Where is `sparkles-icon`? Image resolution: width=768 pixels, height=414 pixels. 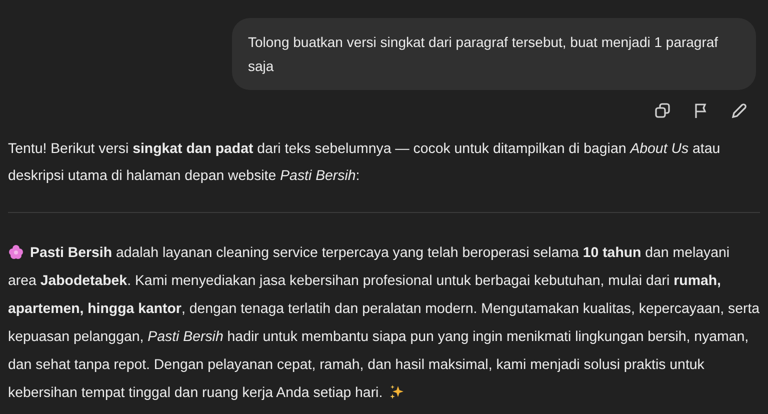
sparkles-icon is located at coordinates (396, 392).